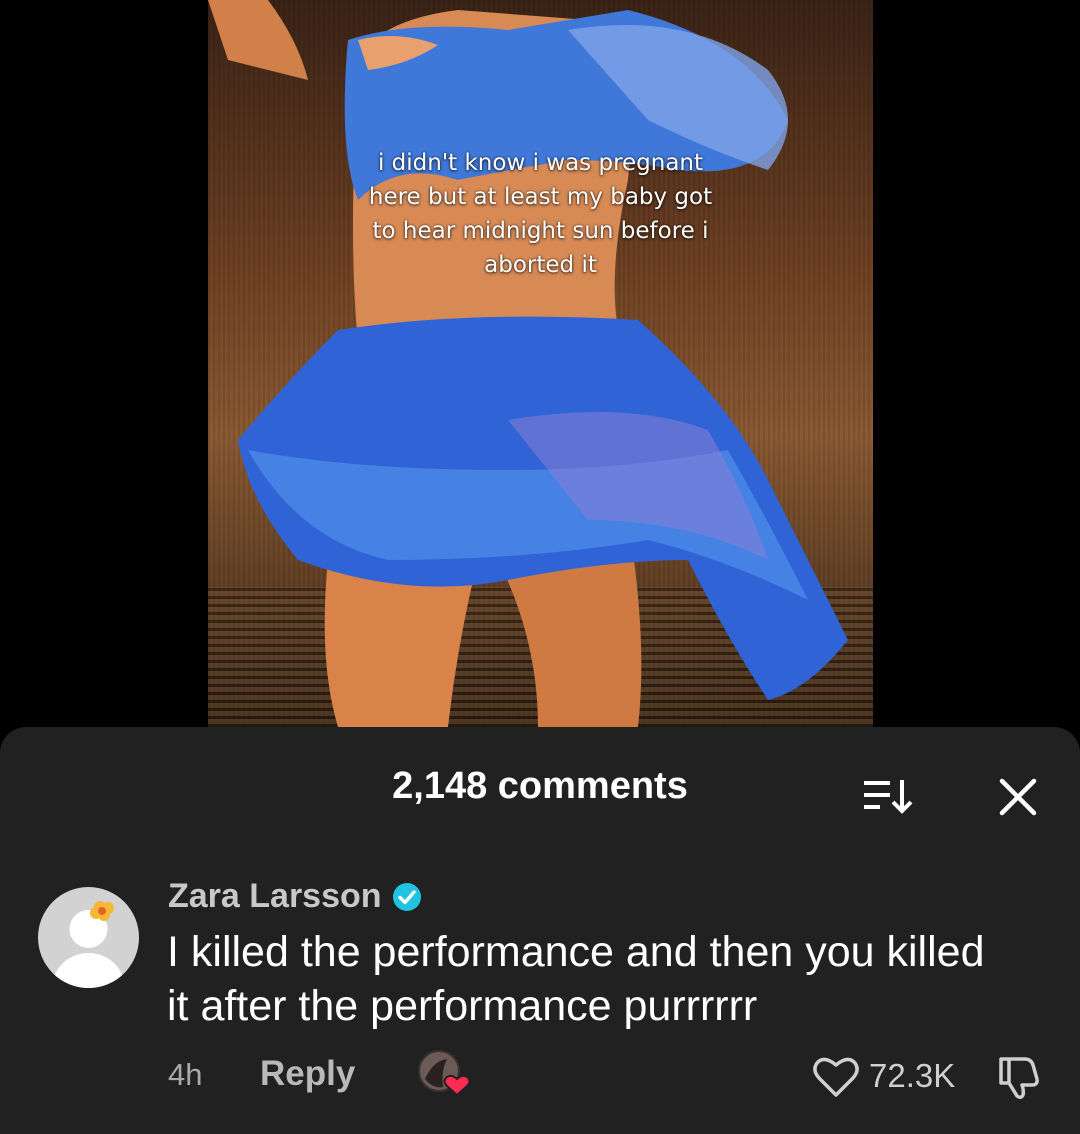 Image resolution: width=1080 pixels, height=1134 pixels. Describe the element at coordinates (444, 1073) in the screenshot. I see `creator-liked-icon` at that location.